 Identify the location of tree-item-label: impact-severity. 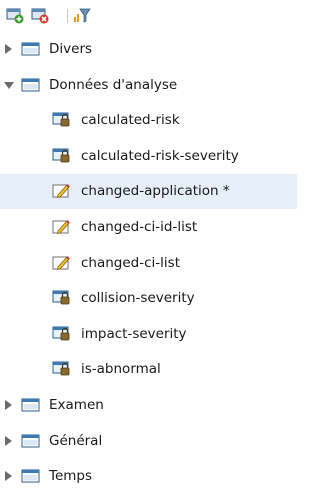
(134, 333).